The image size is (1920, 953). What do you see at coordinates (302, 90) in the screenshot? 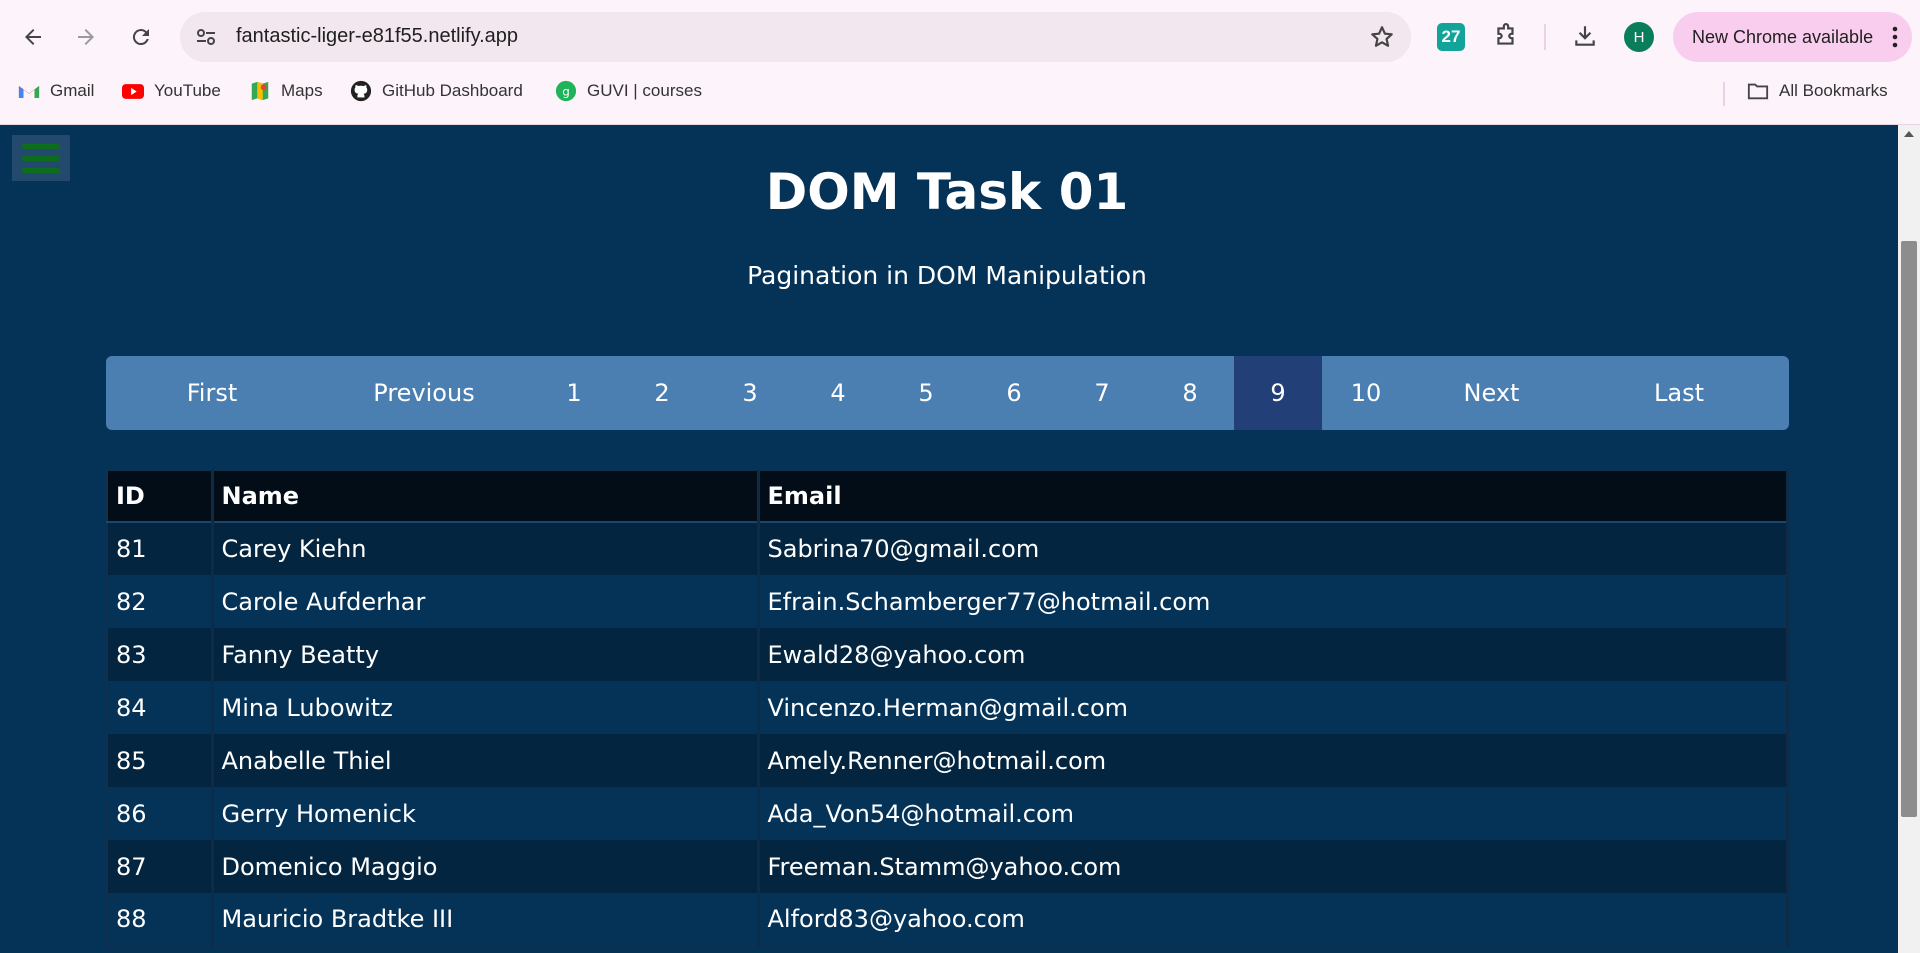
I see `bookmark-label: Maps` at bounding box center [302, 90].